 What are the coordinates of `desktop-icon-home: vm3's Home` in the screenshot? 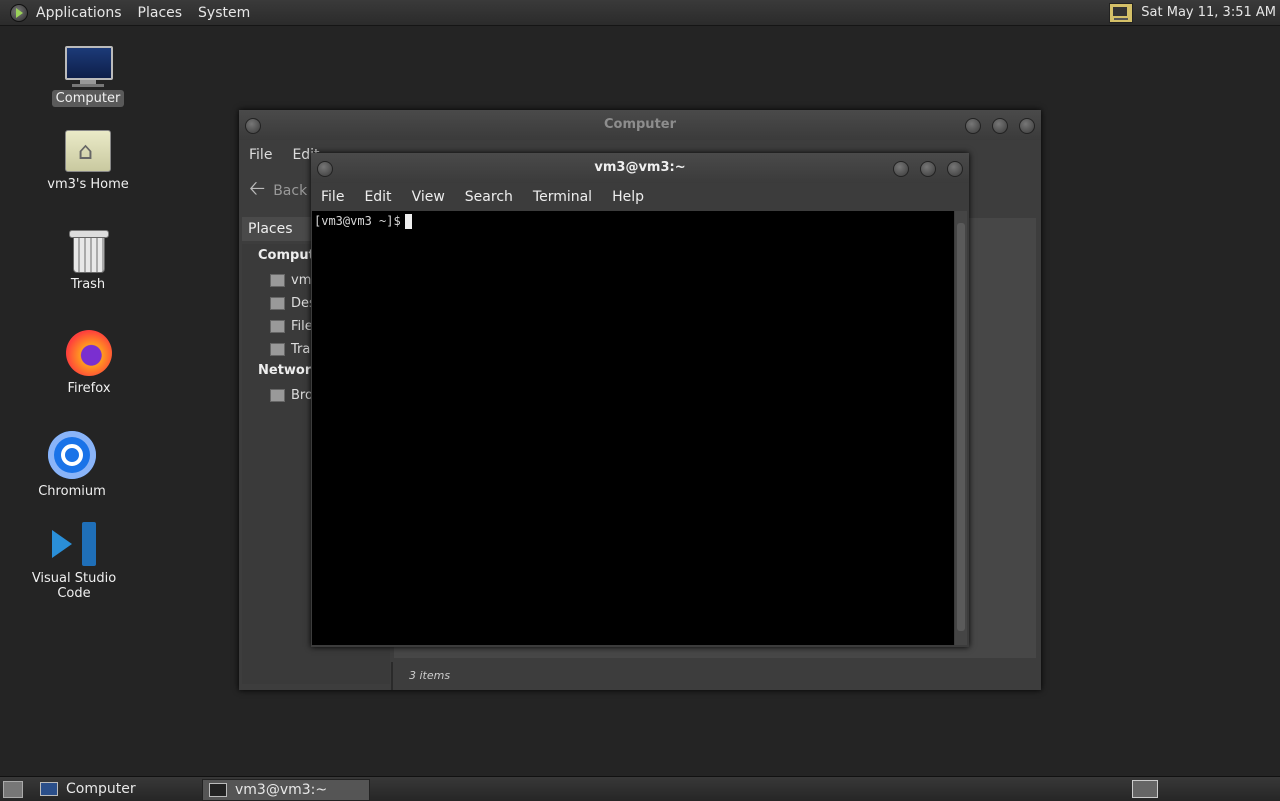 It's located at (88, 161).